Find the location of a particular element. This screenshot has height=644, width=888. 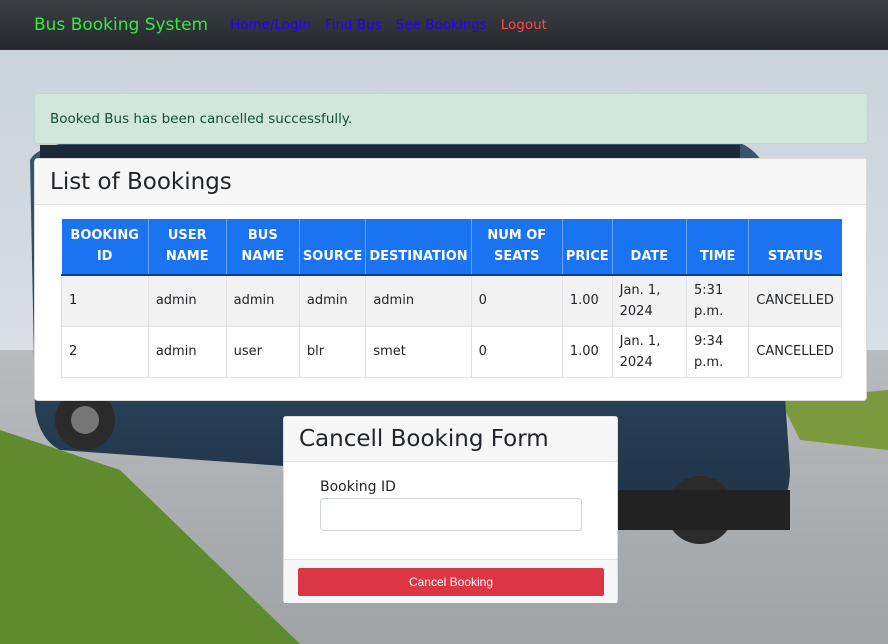

bookings-title: List of Bookings is located at coordinates (450, 182).